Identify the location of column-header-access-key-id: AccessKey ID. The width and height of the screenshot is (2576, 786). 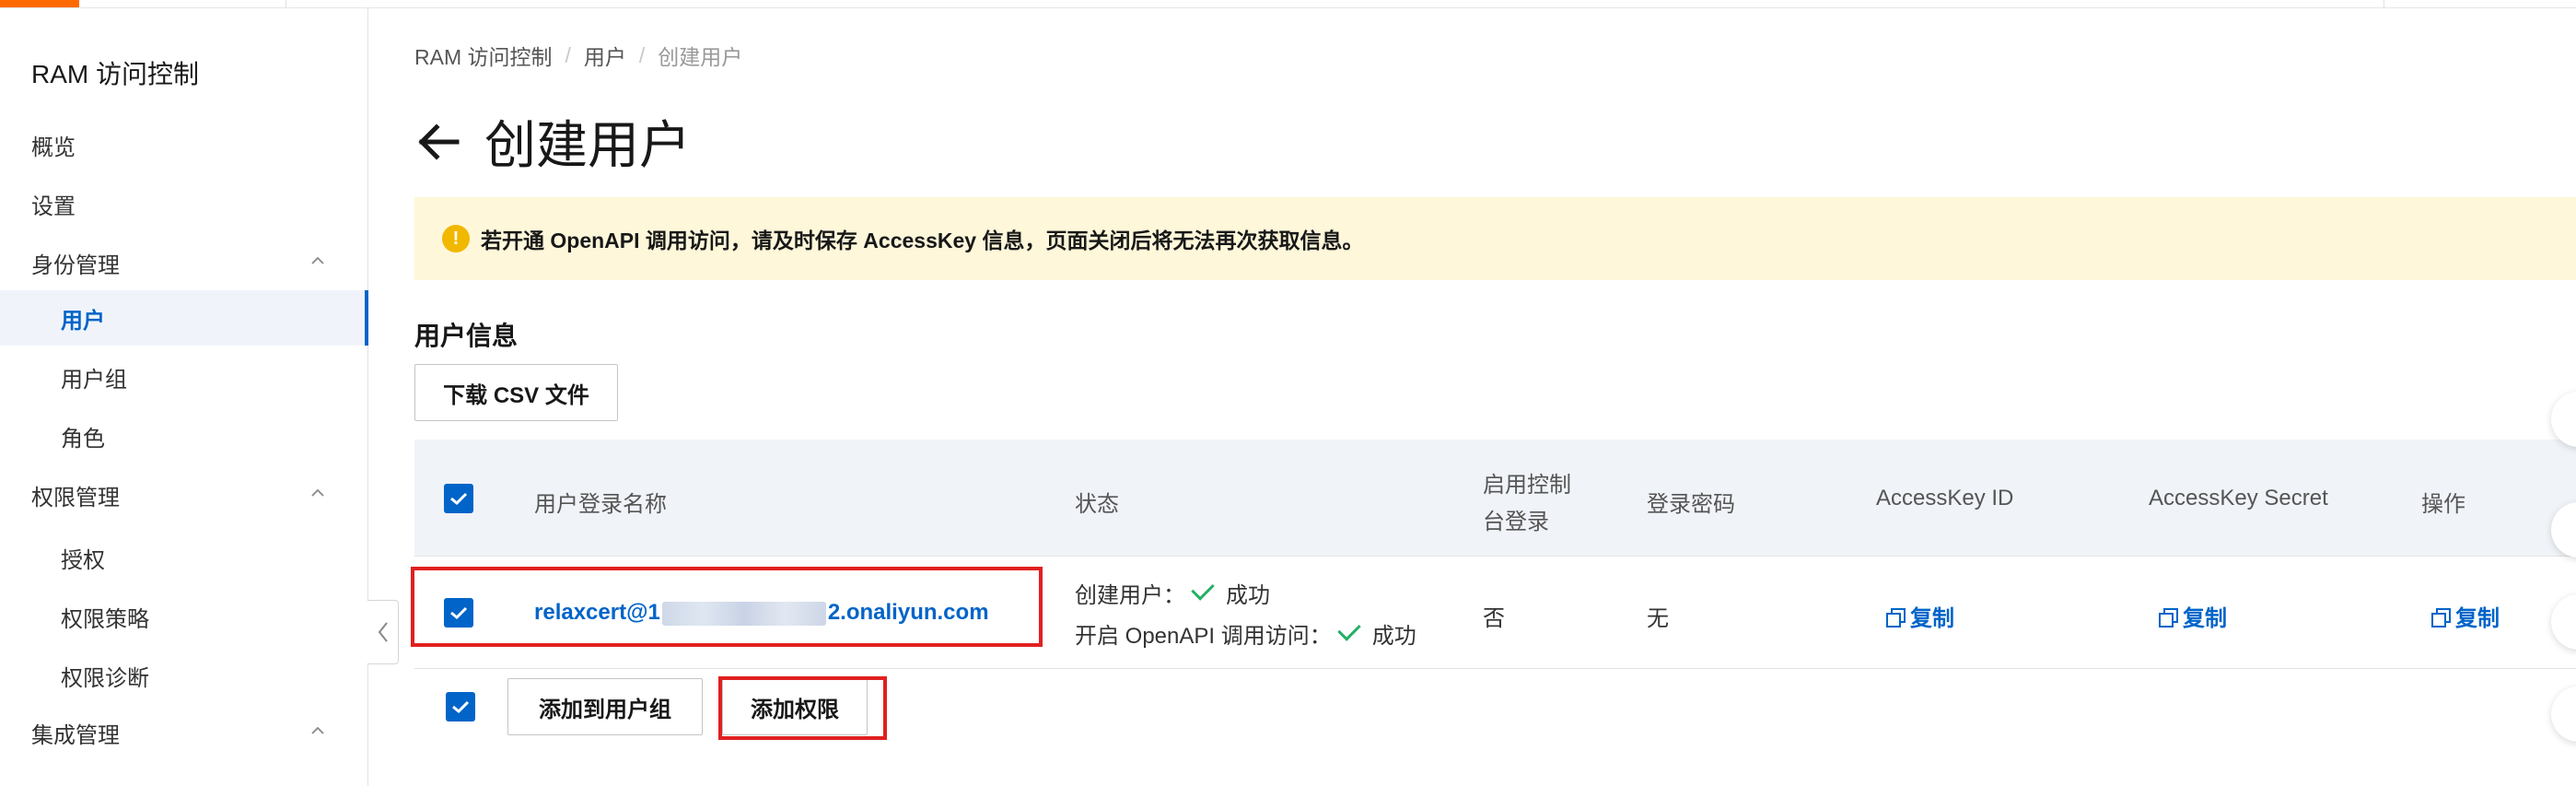
(1945, 498).